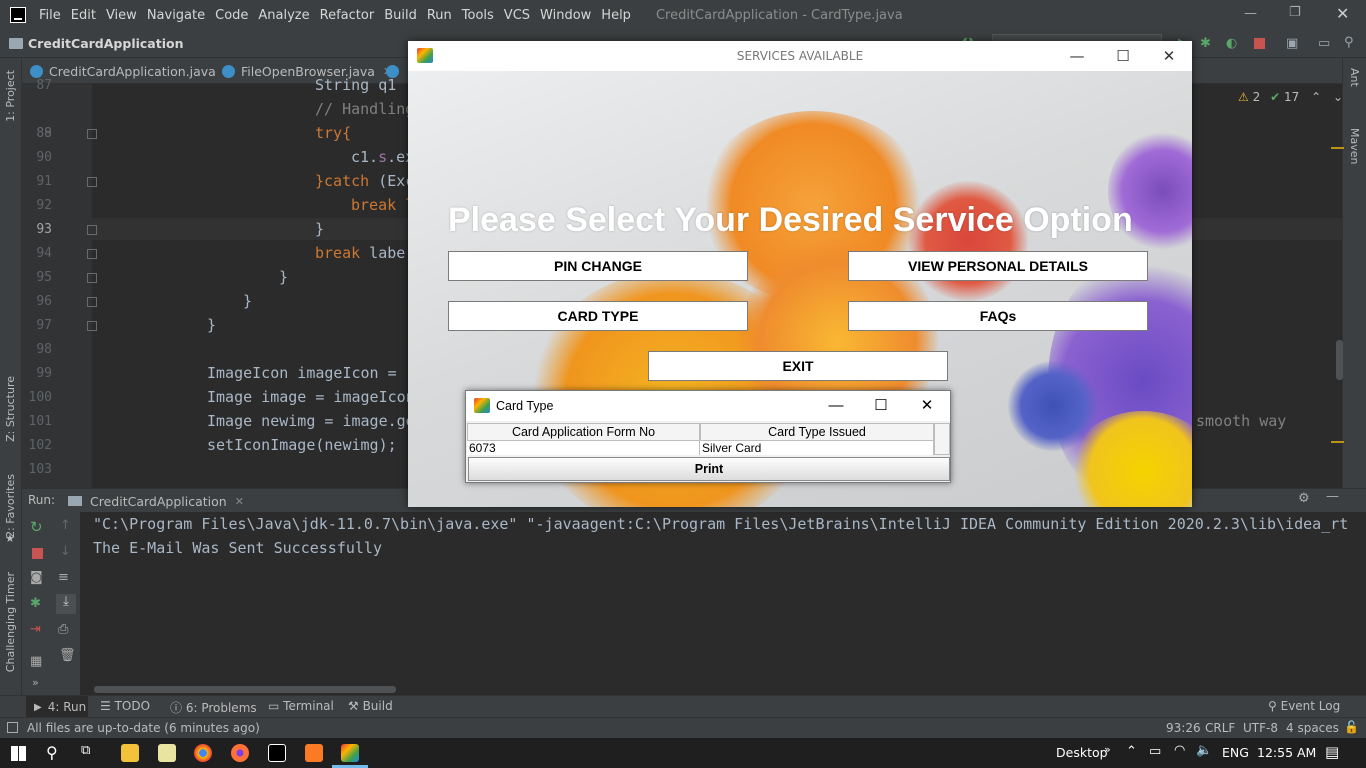 The height and width of the screenshot is (768, 1366). Describe the element at coordinates (57, 707) in the screenshot. I see `run-tool-tab: ▶ 4: Run` at that location.